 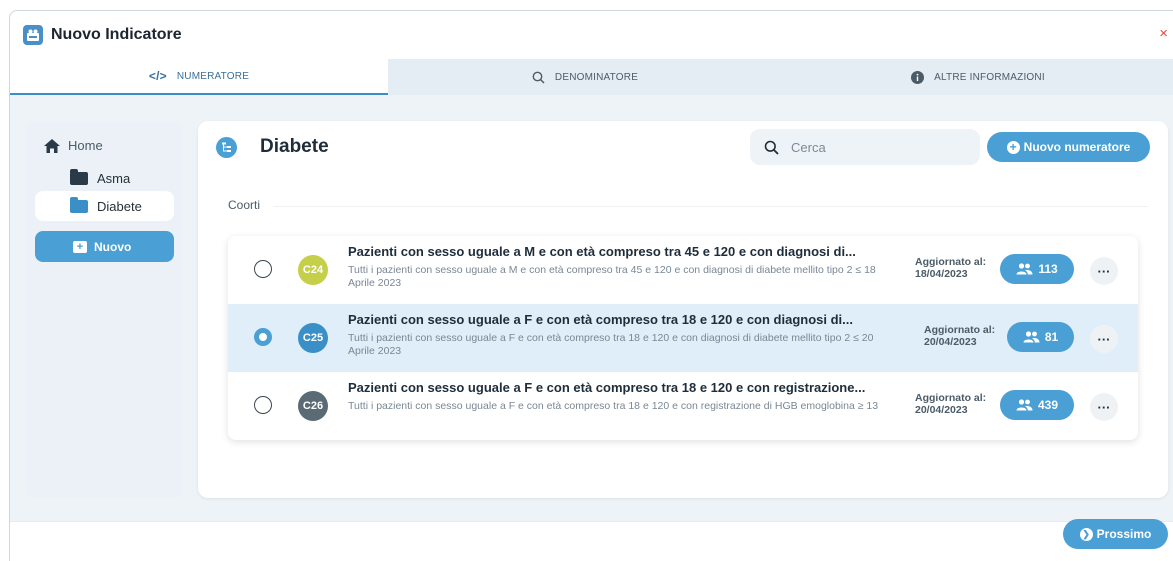 What do you see at coordinates (244, 205) in the screenshot?
I see `section-label: Coorti` at bounding box center [244, 205].